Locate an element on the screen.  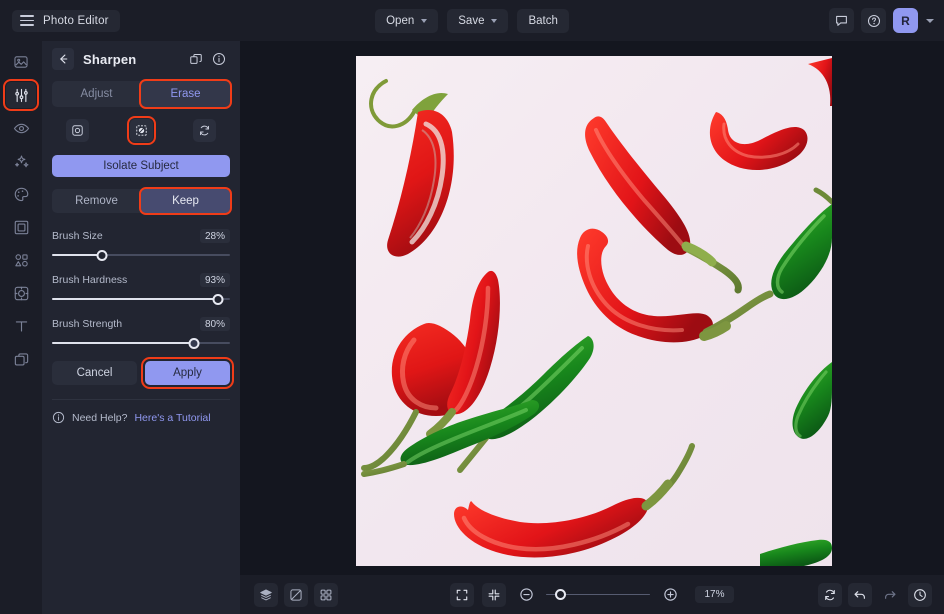
brush-strength-knob is located at coordinates (194, 343).